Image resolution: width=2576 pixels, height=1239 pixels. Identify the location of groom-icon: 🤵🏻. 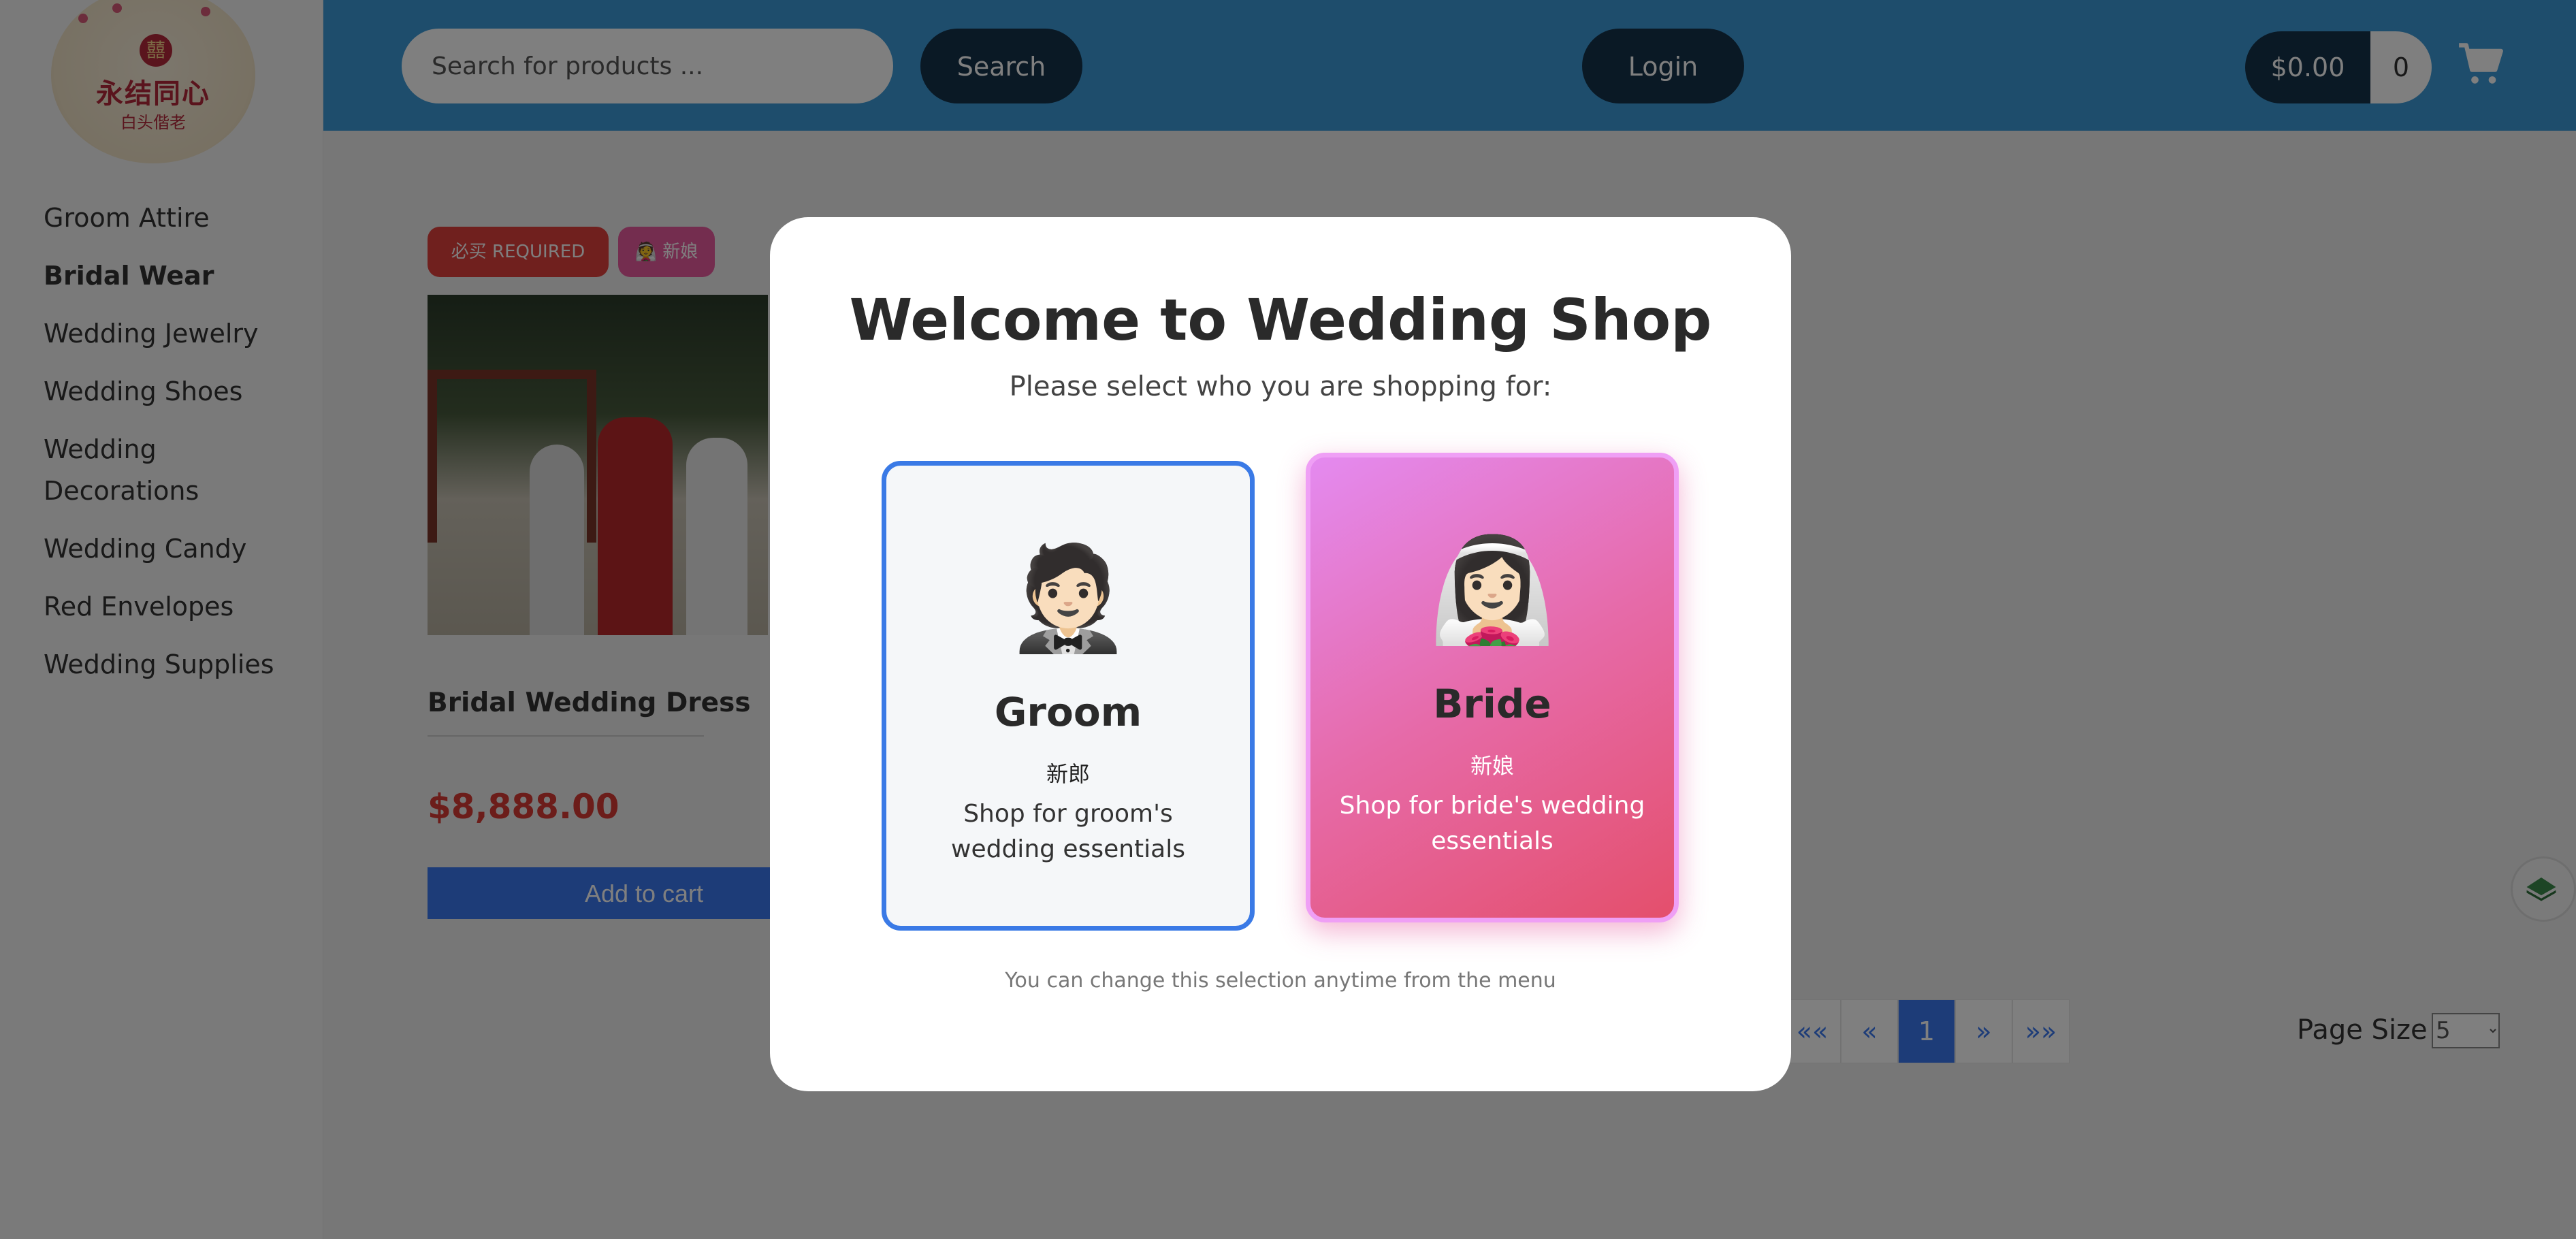
(1068, 598).